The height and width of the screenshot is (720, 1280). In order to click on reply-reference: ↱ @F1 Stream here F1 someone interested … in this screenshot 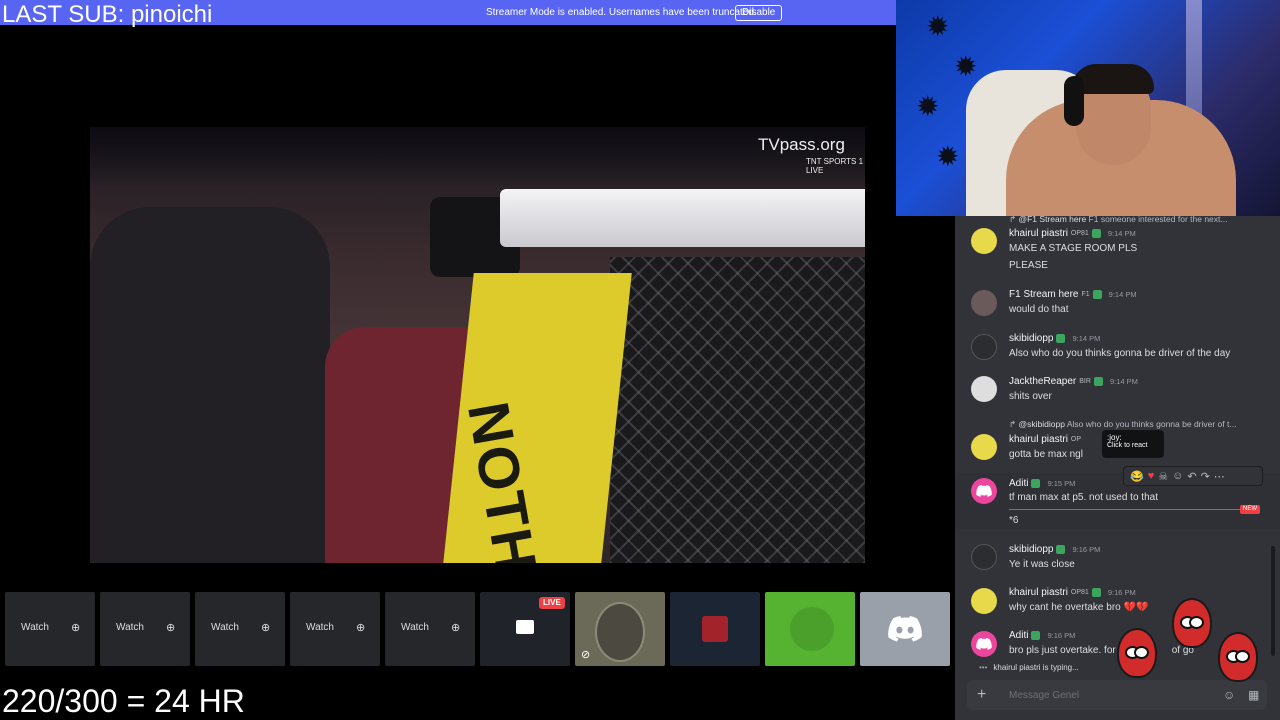, I will do `click(1118, 220)`.